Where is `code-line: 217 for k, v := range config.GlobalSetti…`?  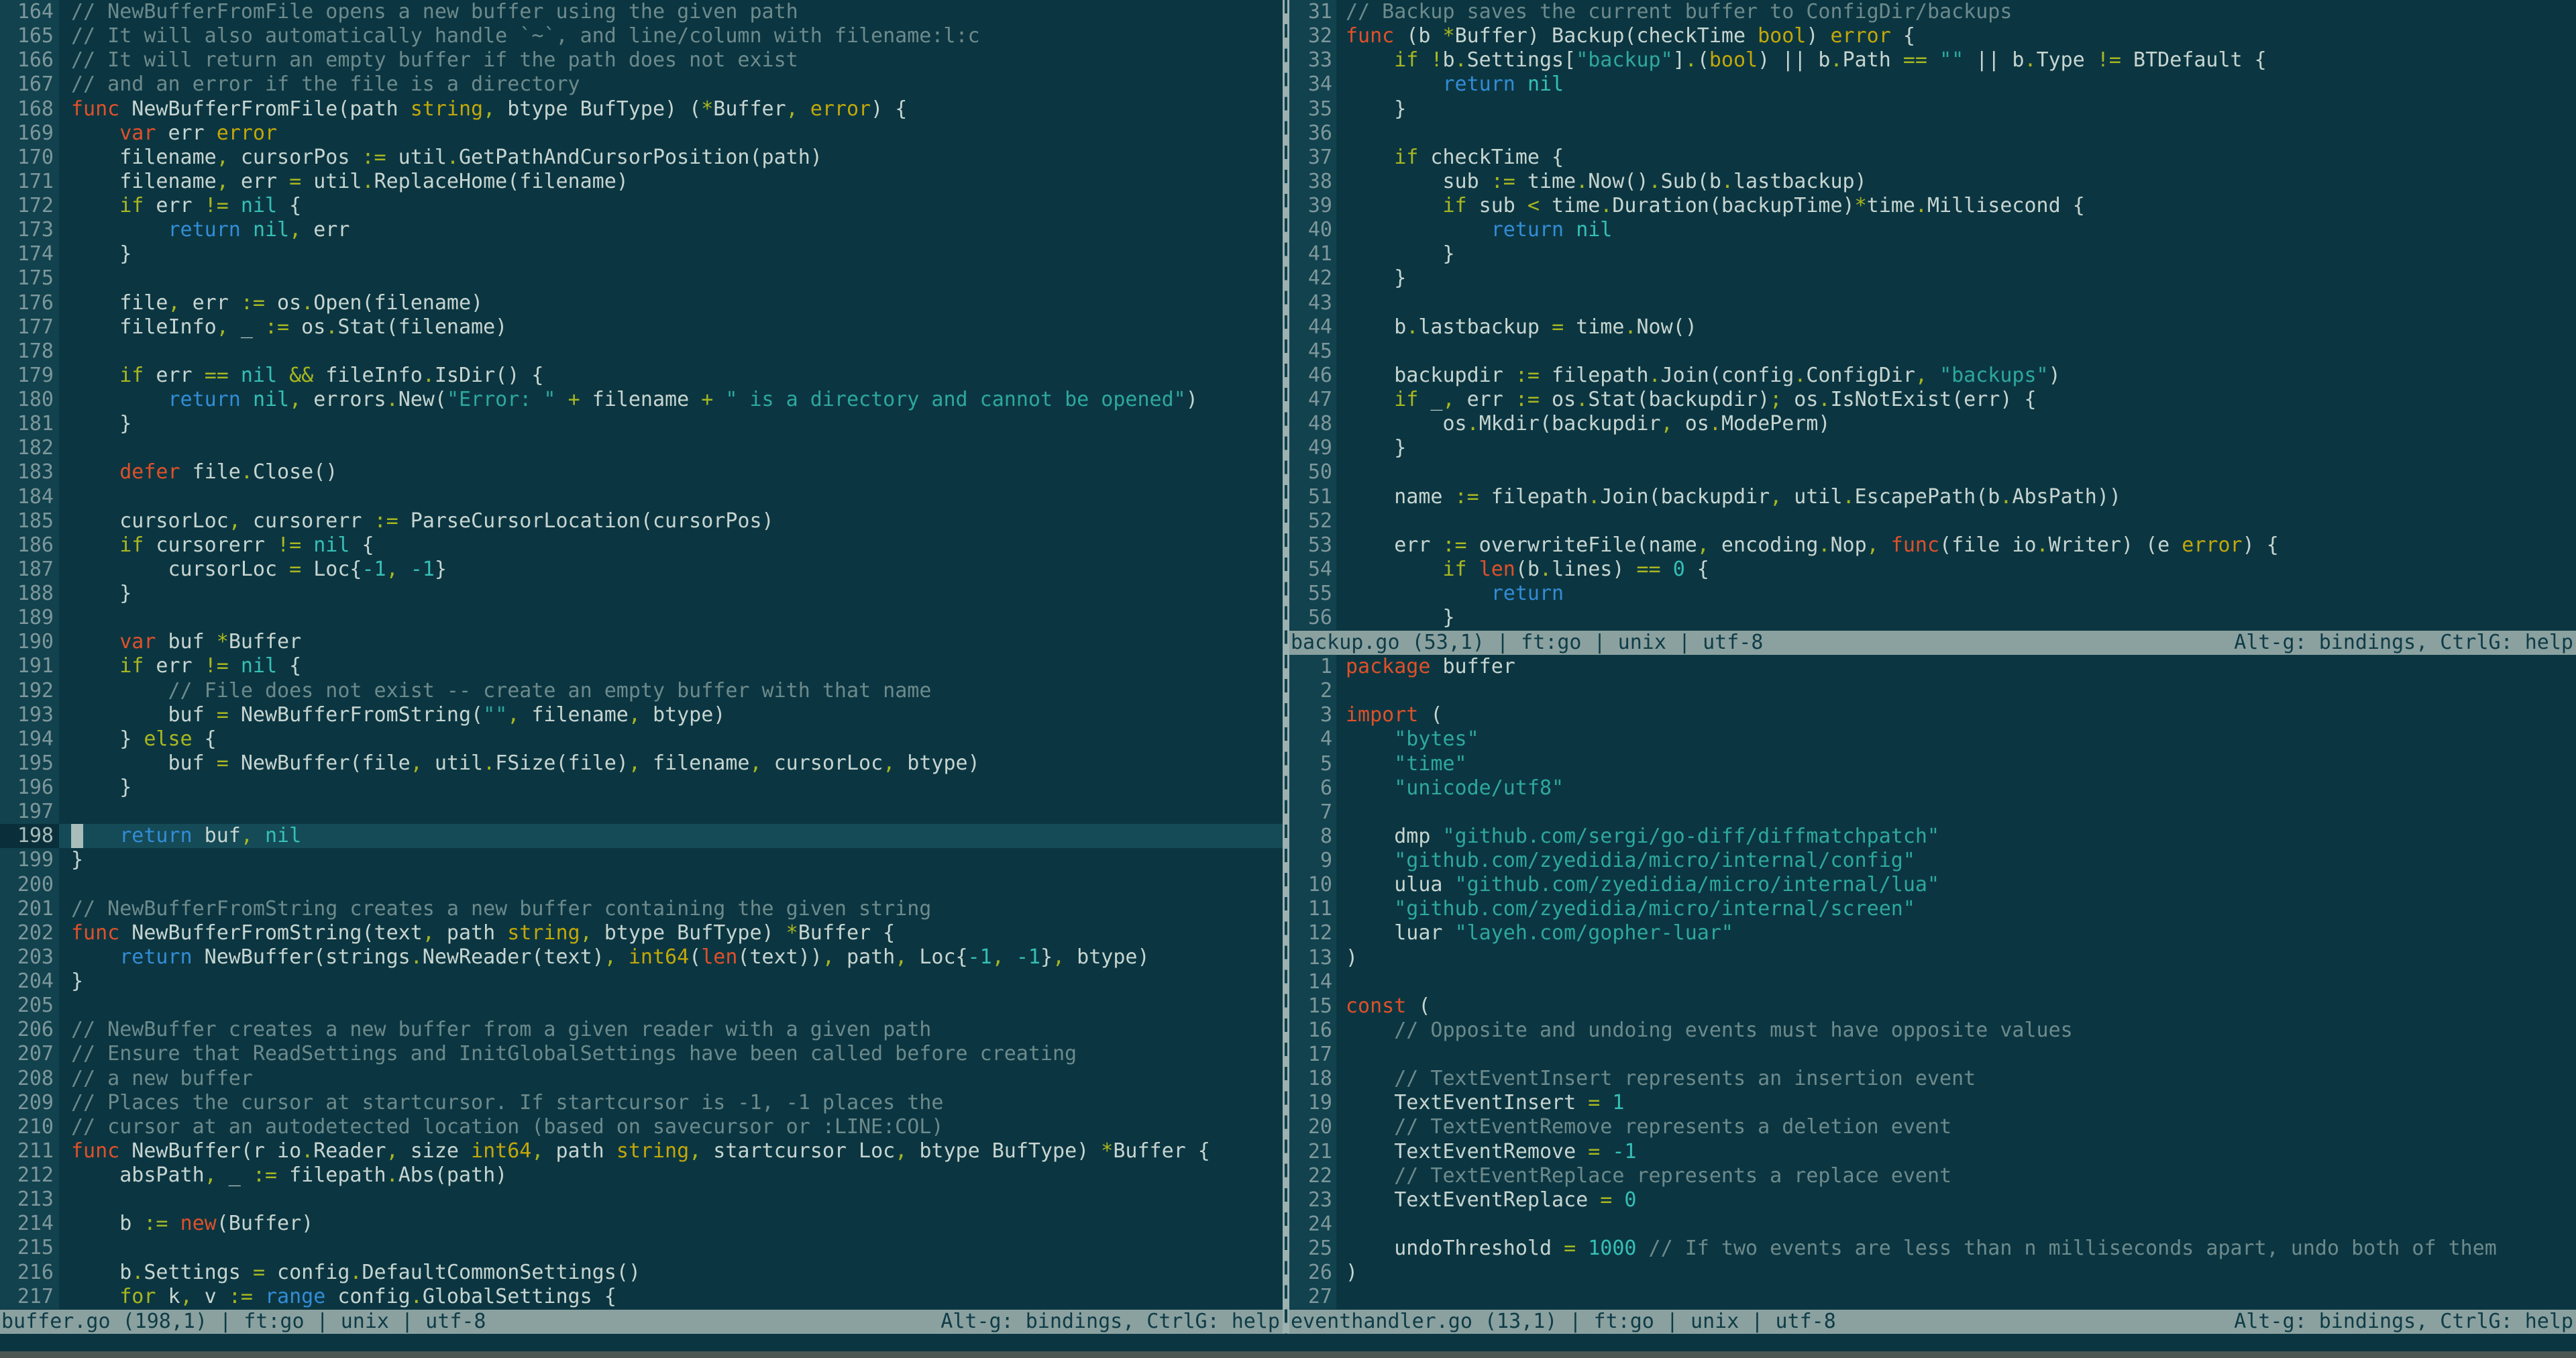
code-line: 217 for k, v := range config.GlobalSetti… is located at coordinates (641, 1297).